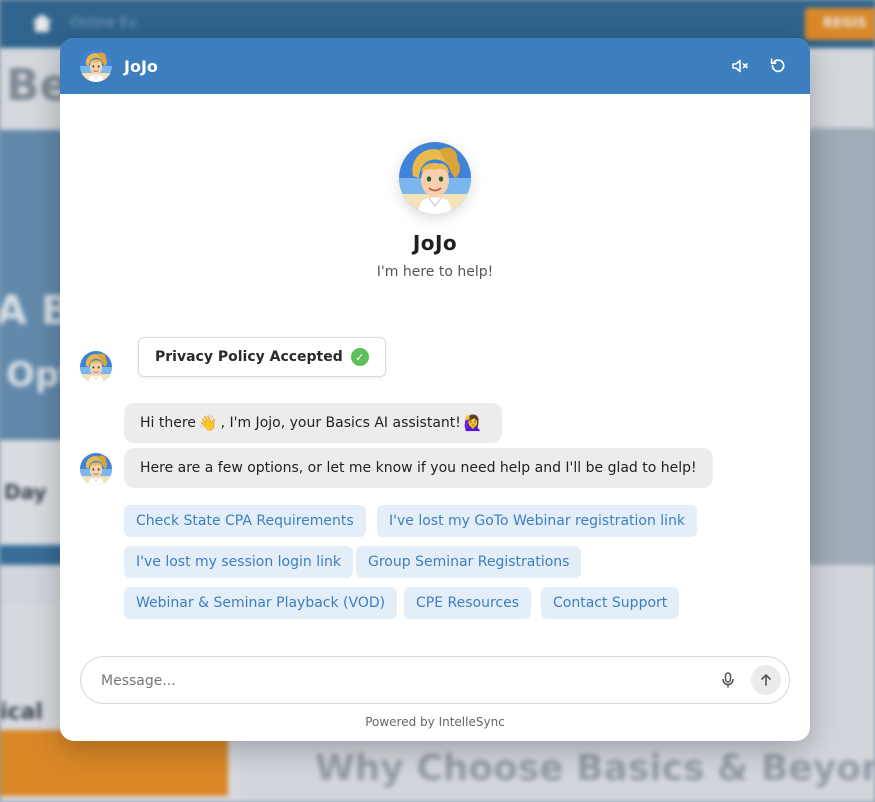 The height and width of the screenshot is (802, 875). What do you see at coordinates (340, 423) in the screenshot?
I see `greeting-text-middle: , I'm Jojo, your Basics AI assistant!` at bounding box center [340, 423].